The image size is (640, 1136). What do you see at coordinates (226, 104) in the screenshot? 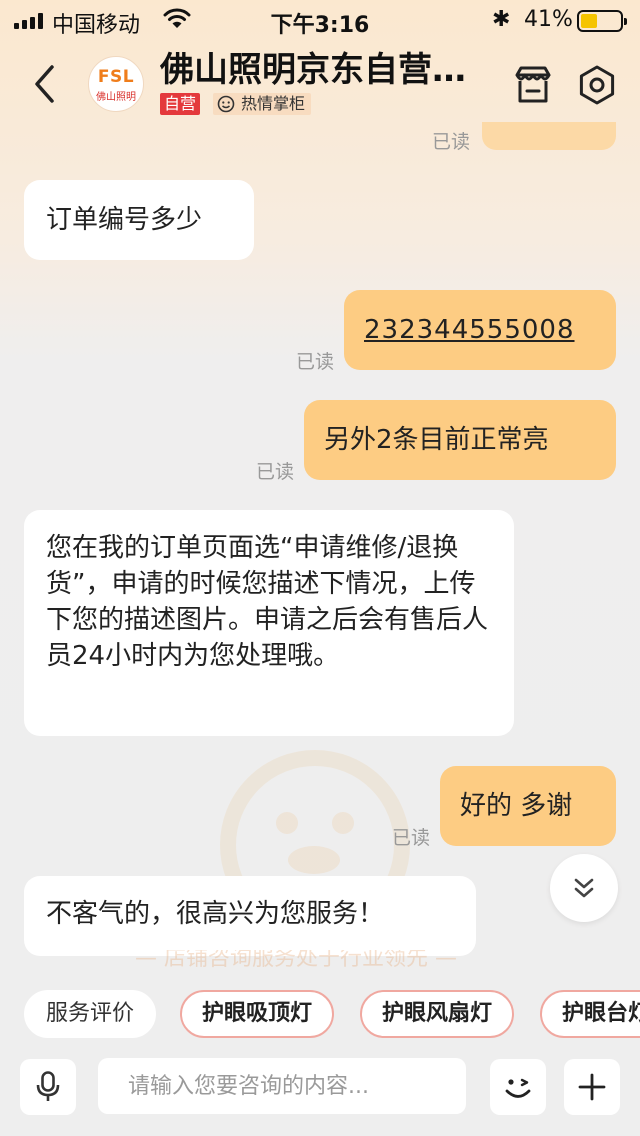
I see `smiley-icon` at bounding box center [226, 104].